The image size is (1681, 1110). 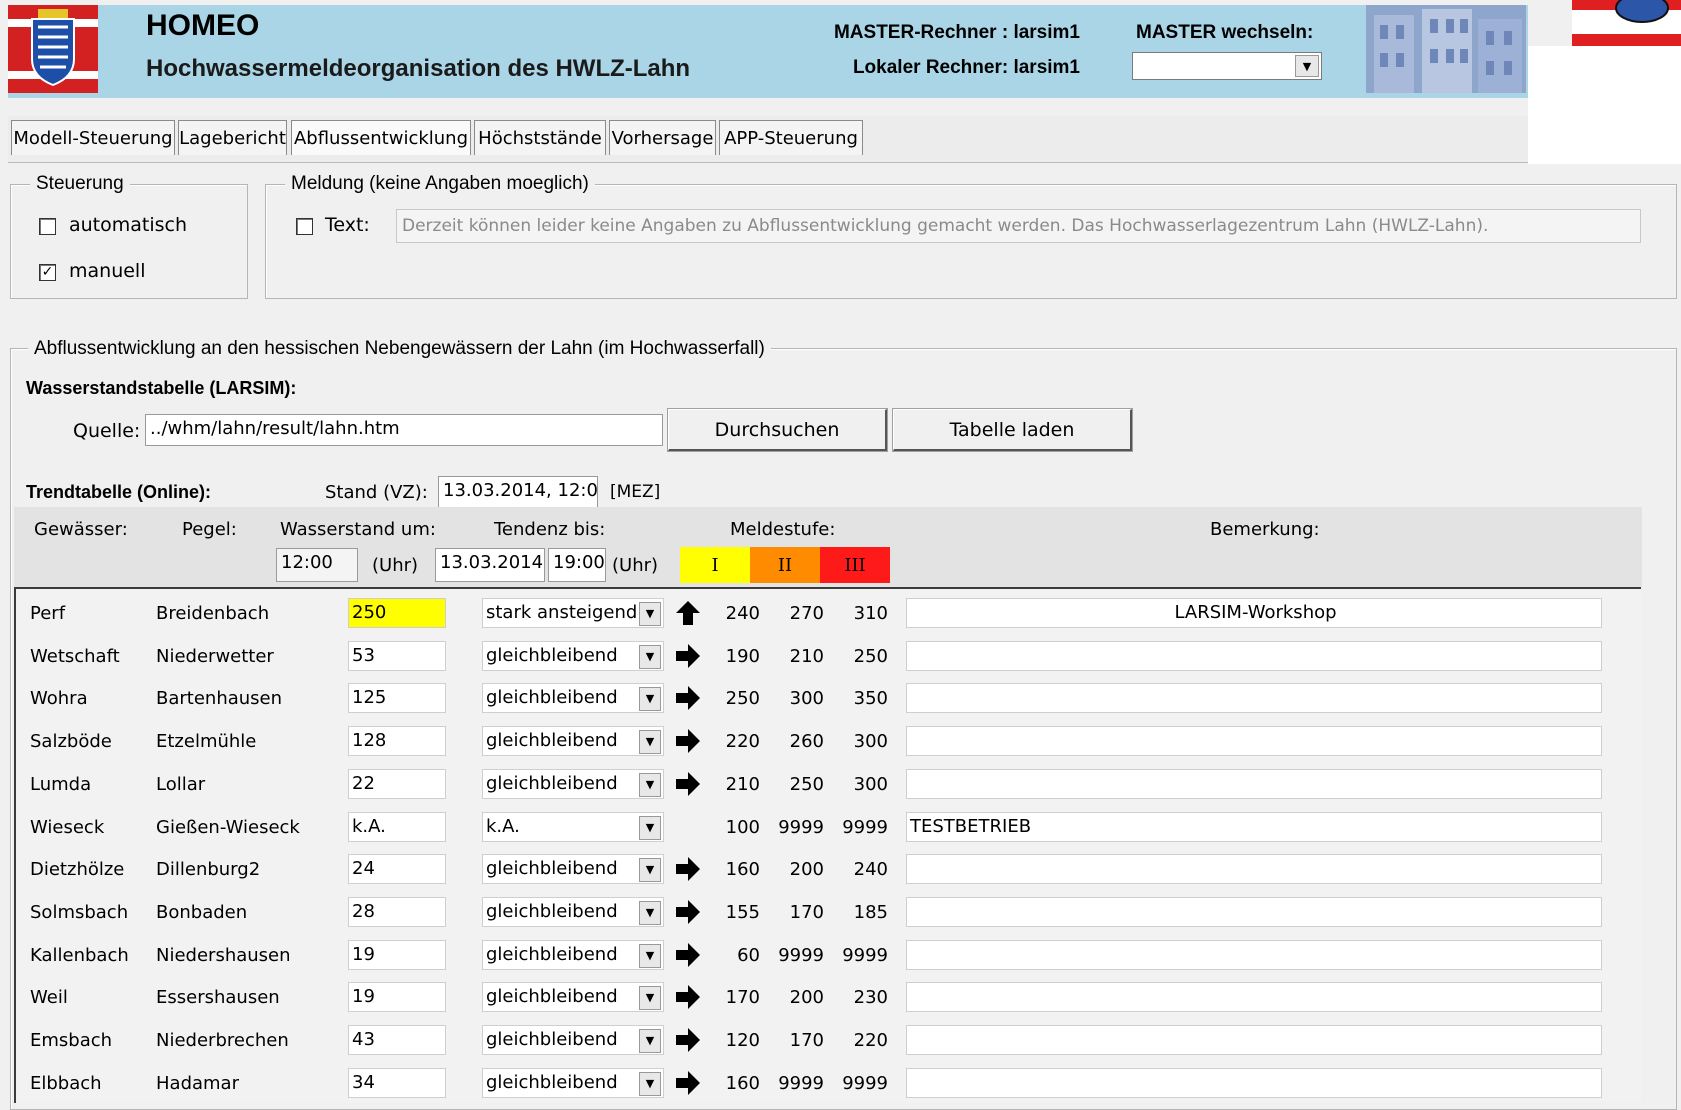 I want to click on tab-app-steuerung: APP-Steuerung, so click(x=791, y=137).